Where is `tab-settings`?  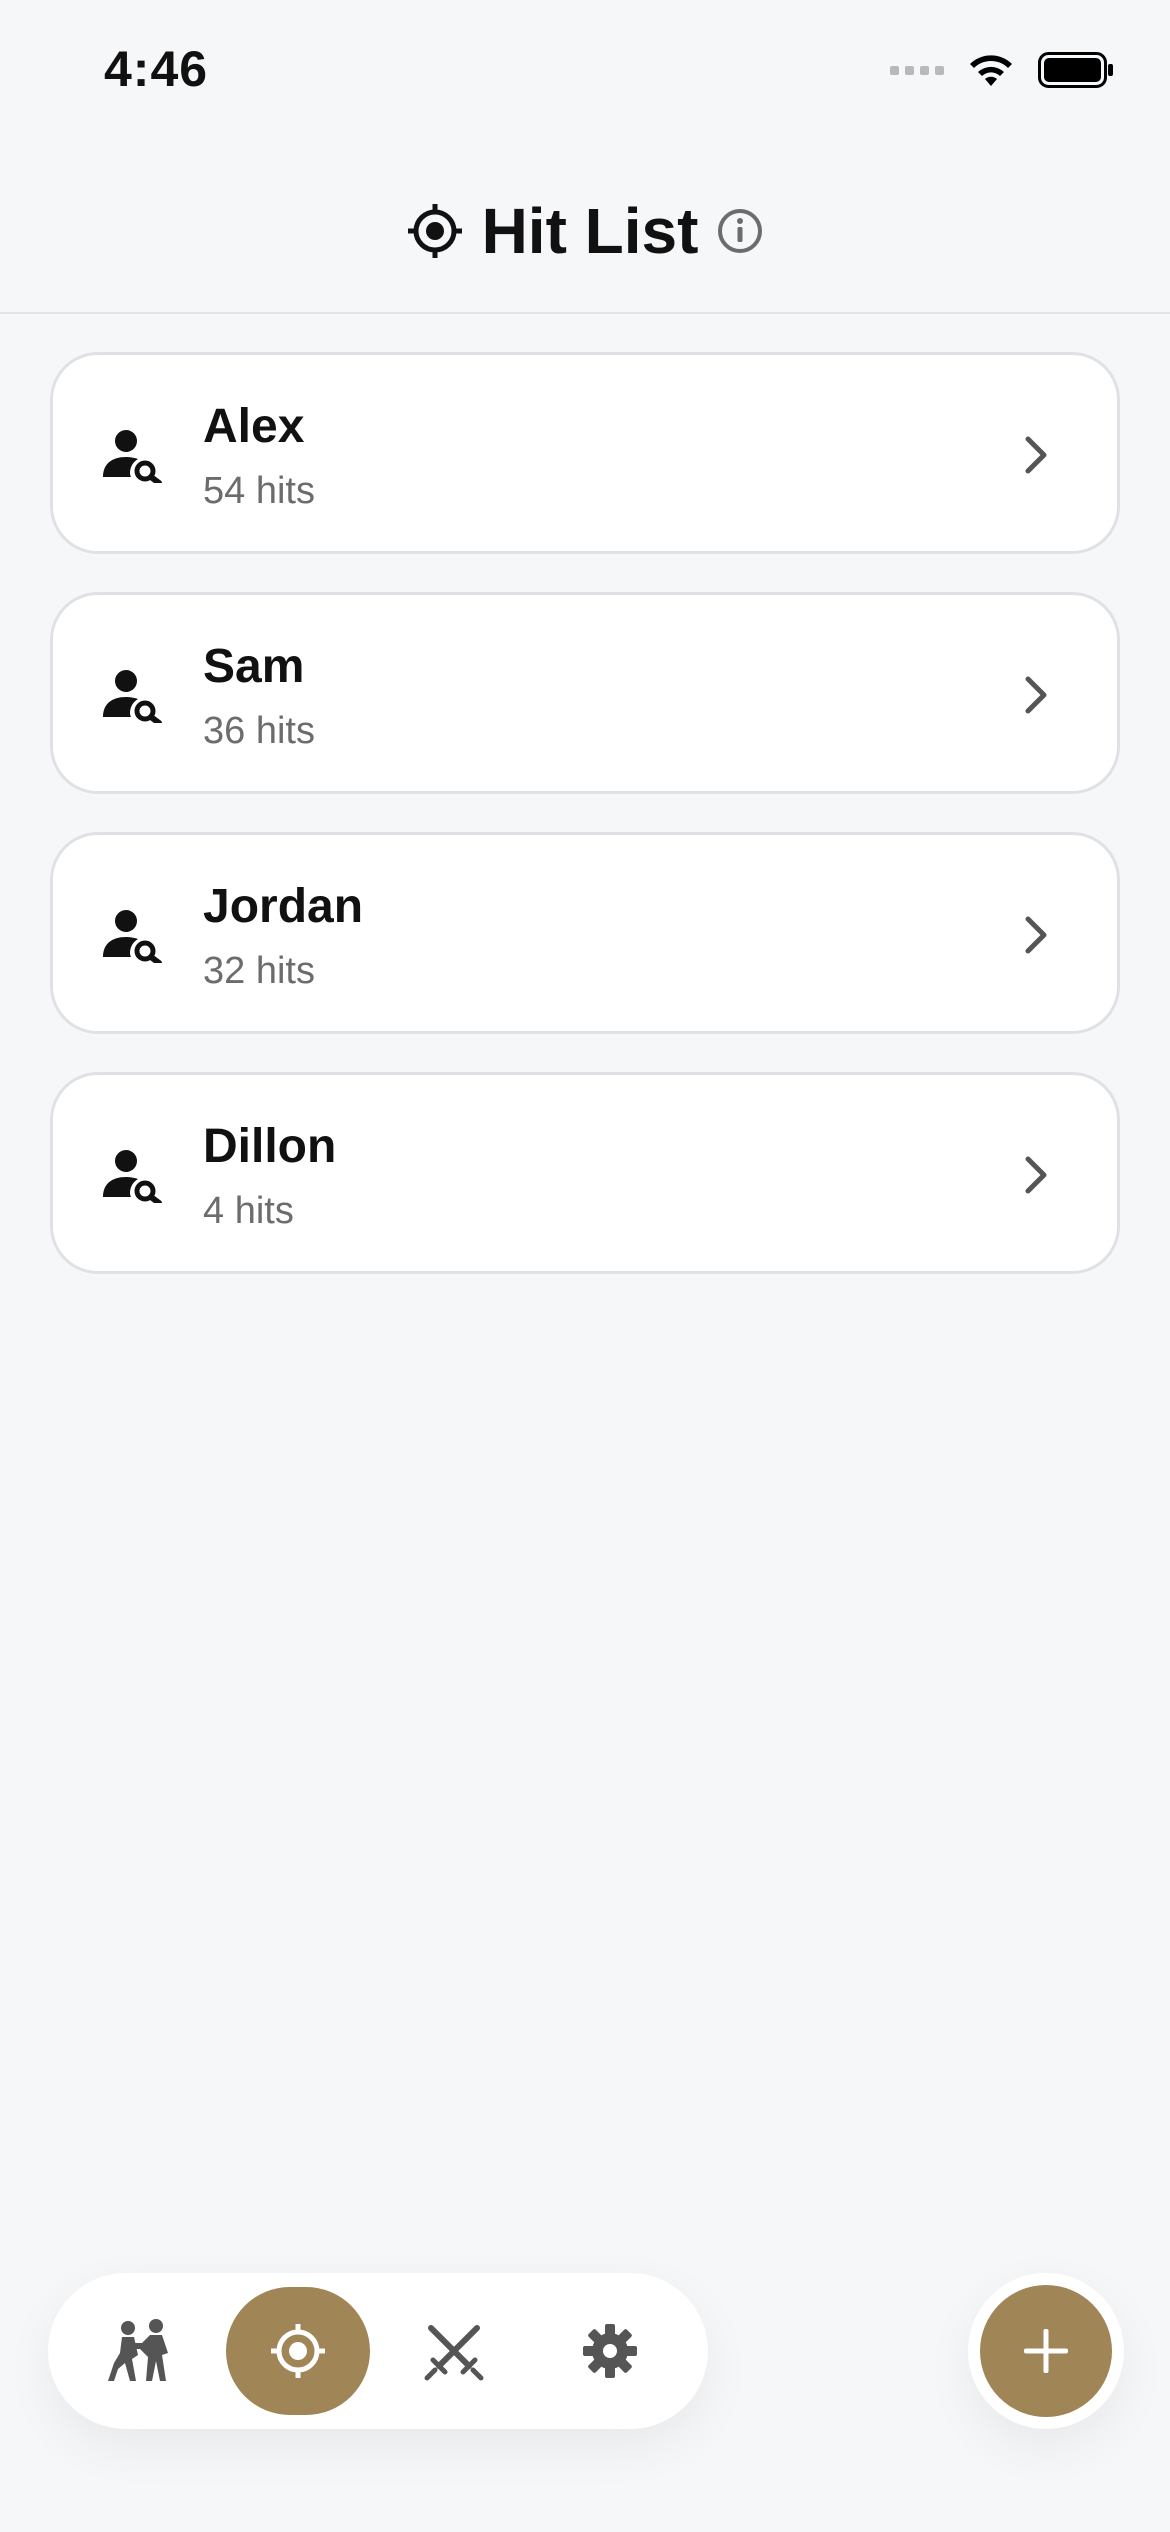 tab-settings is located at coordinates (610, 2351).